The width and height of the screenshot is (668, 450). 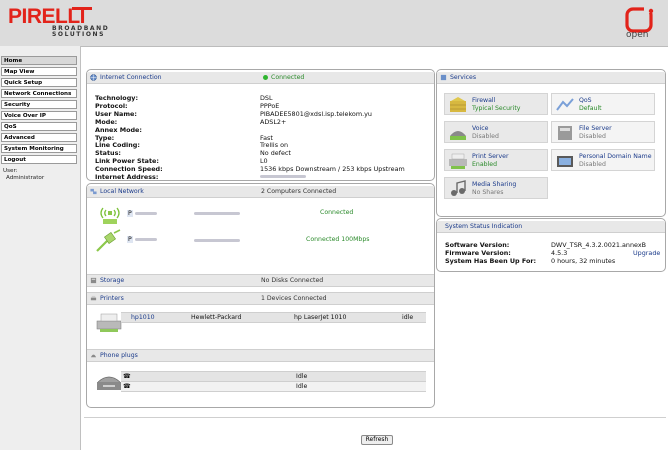 What do you see at coordinates (260, 355) in the screenshot?
I see `phone-plugs-header: Phone plugs` at bounding box center [260, 355].